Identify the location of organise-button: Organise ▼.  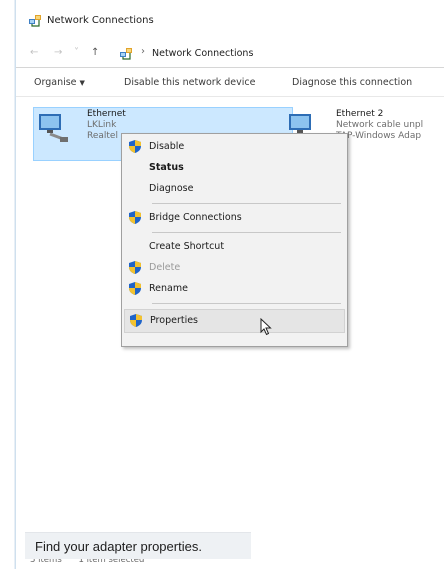
(59, 82).